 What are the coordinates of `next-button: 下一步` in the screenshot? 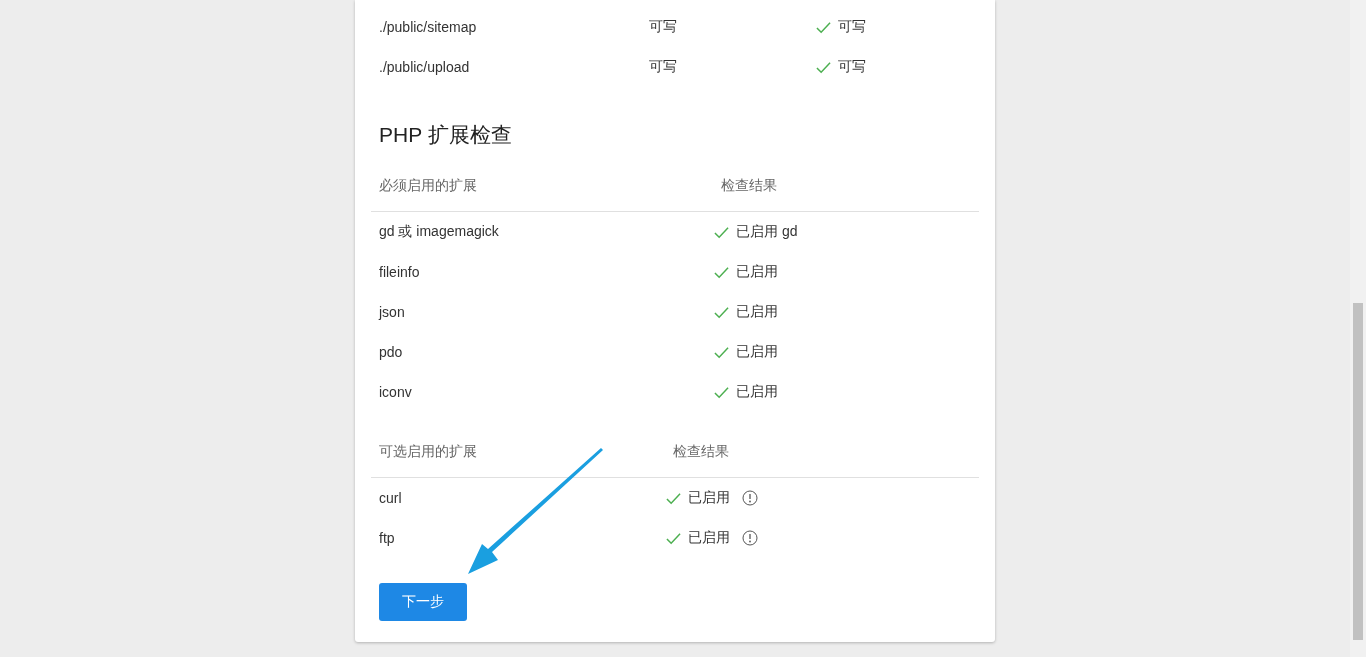 It's located at (423, 602).